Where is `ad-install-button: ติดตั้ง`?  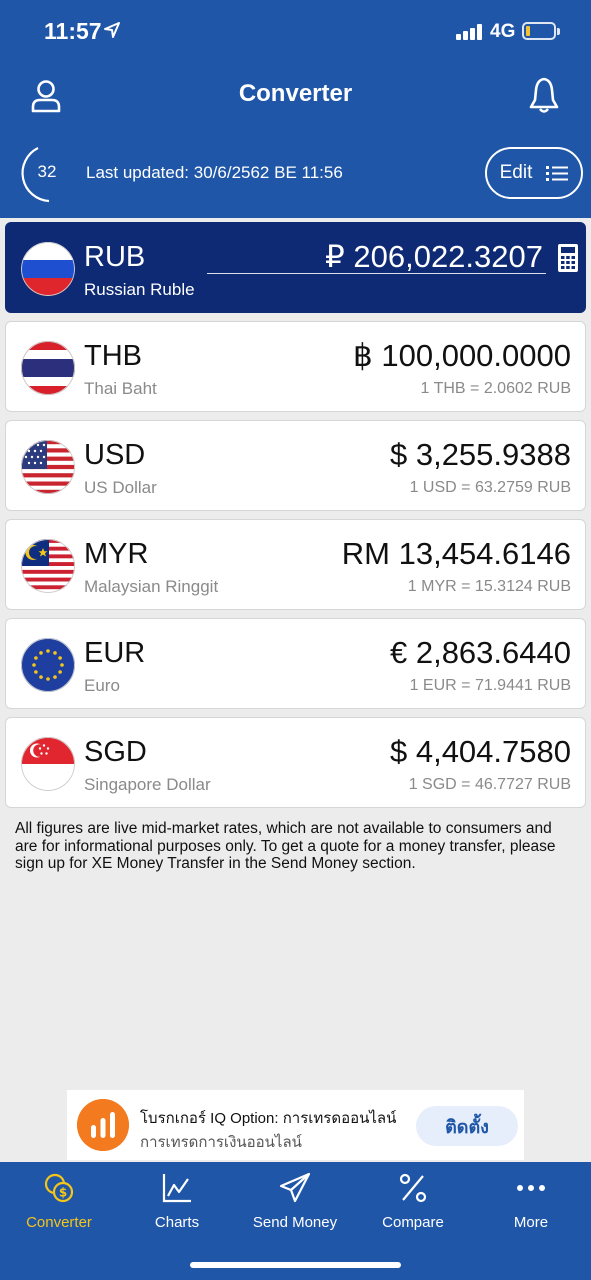
ad-install-button: ติดตั้ง is located at coordinates (467, 1126).